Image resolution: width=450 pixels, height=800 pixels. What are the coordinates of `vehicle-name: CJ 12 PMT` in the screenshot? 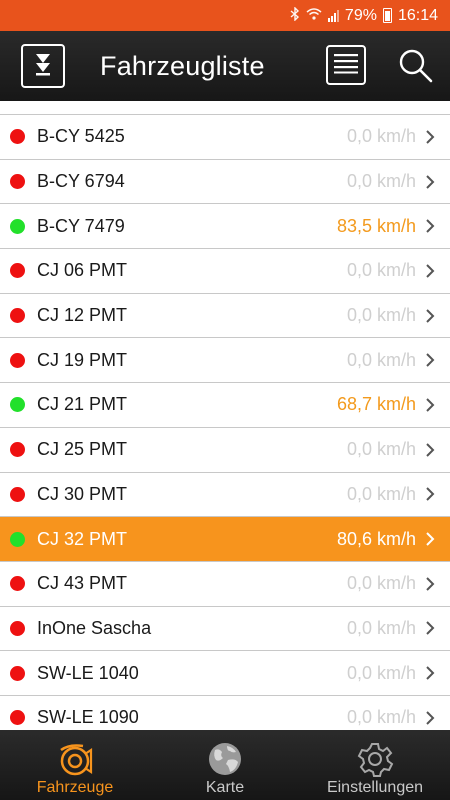 It's located at (82, 315).